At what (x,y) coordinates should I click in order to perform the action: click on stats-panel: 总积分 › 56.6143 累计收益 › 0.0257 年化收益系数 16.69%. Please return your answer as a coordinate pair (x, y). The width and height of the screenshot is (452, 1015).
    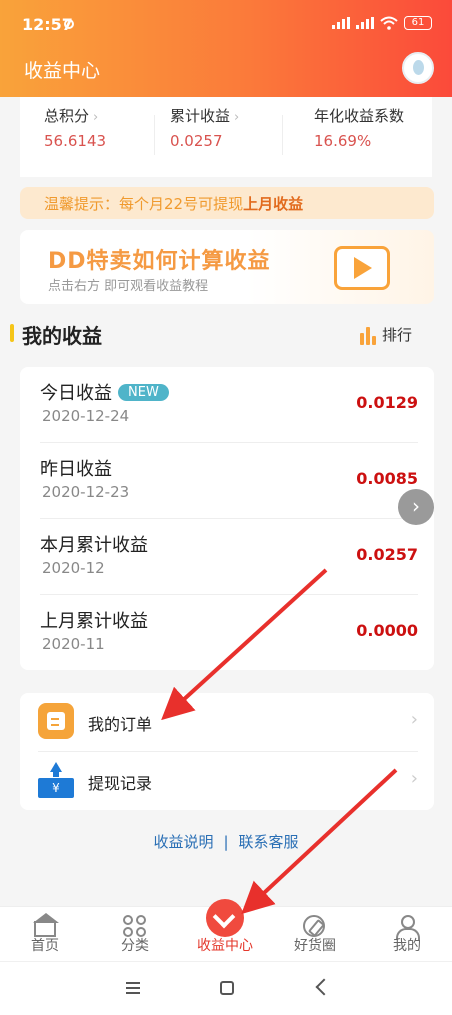
    Looking at the image, I should click on (226, 137).